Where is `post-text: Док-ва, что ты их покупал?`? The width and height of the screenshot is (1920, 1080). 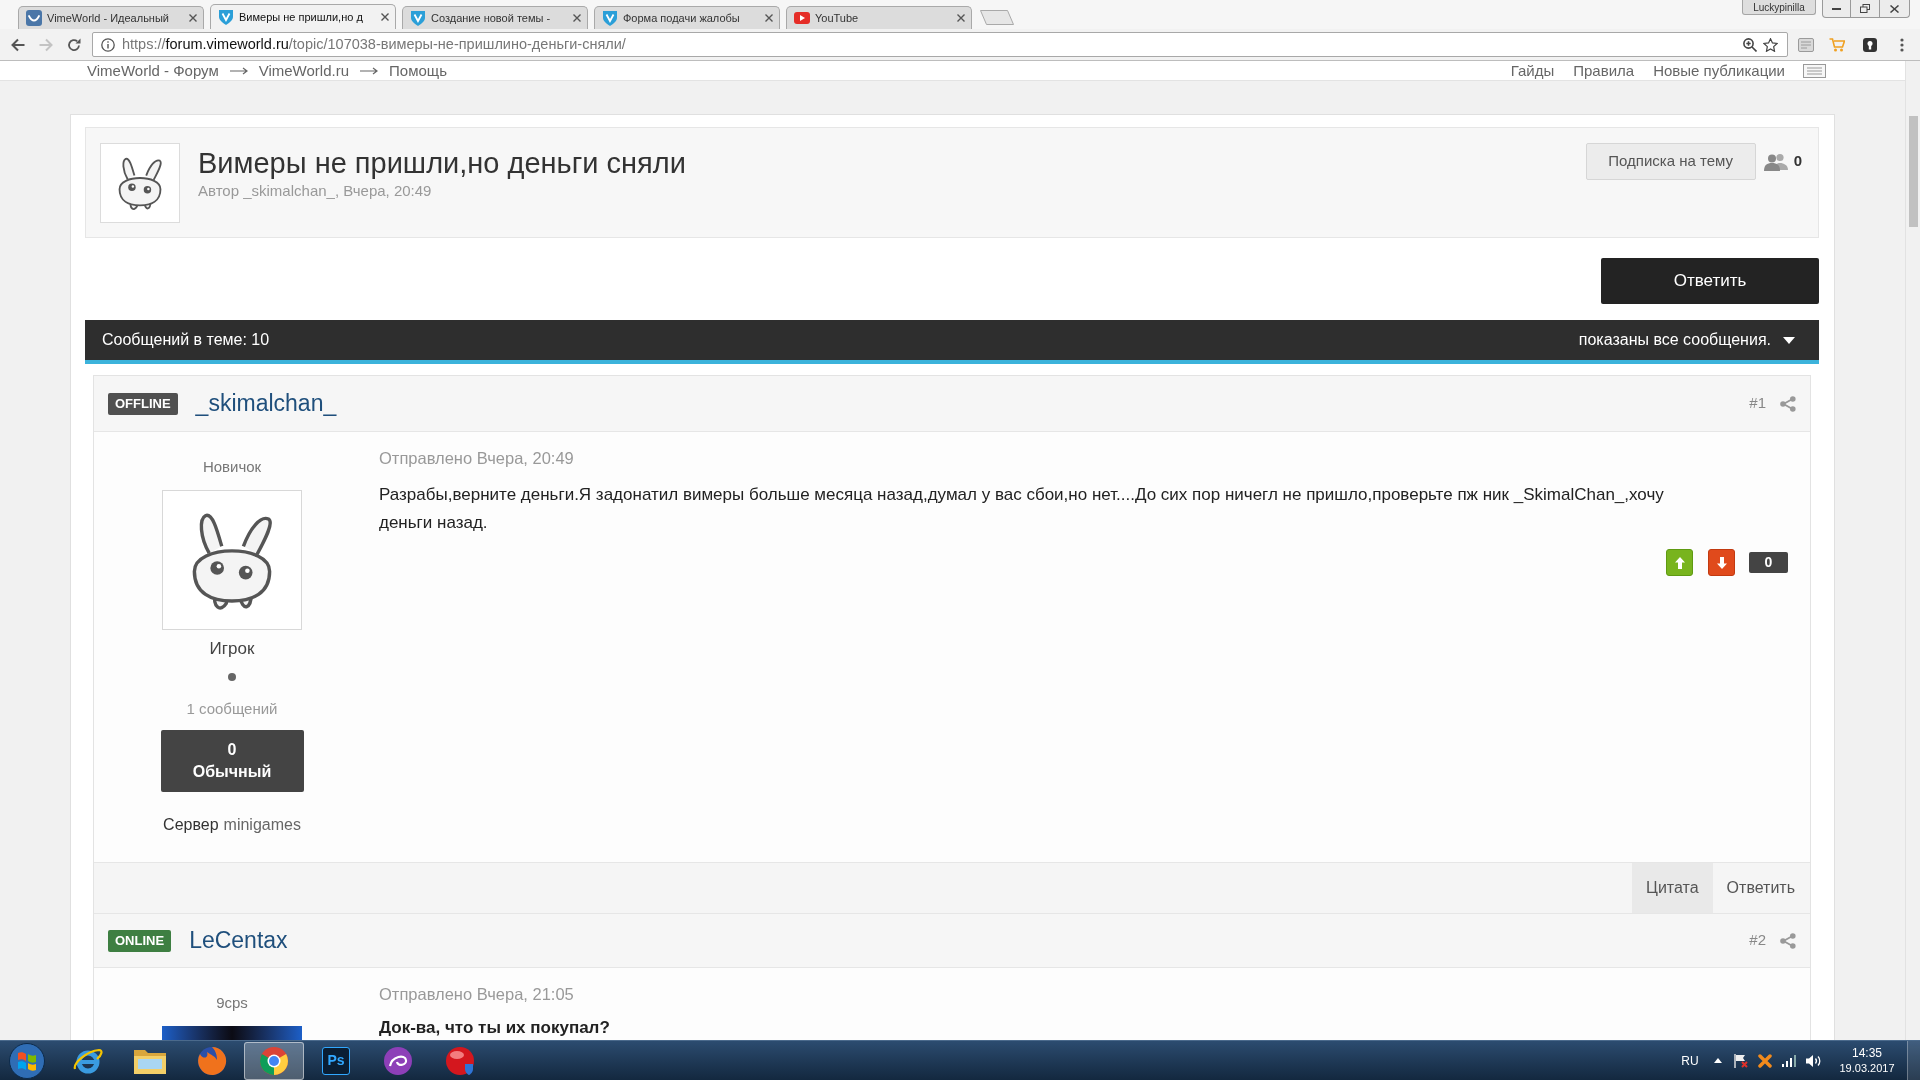 post-text: Док-ва, что ты их покупал? is located at coordinates (495, 1028).